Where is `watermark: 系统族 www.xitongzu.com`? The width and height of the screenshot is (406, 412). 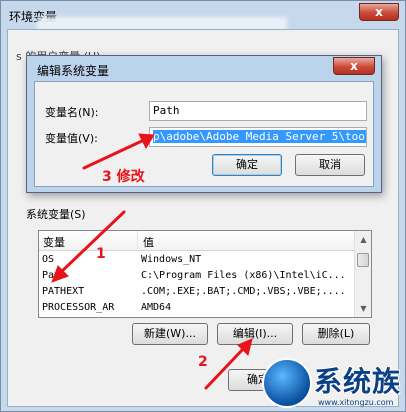
watermark: 系统族 www.xitongzu.com is located at coordinates (334, 385).